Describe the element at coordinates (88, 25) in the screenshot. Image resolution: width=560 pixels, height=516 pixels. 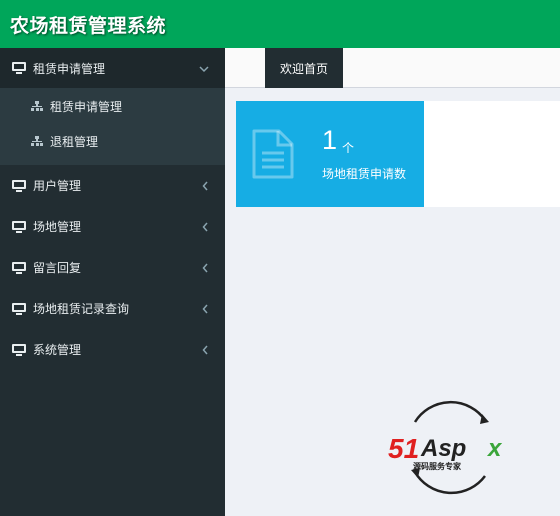
I see `app-title: 农场租赁管理系统` at that location.